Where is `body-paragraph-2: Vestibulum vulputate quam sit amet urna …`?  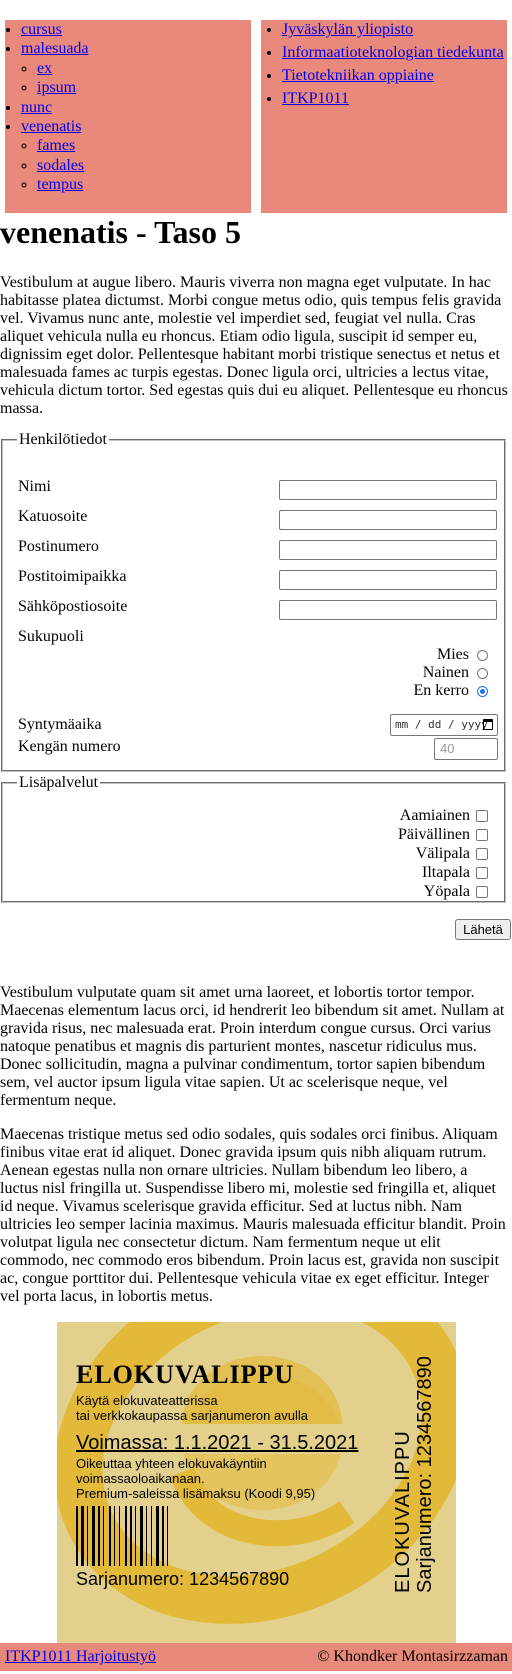 body-paragraph-2: Vestibulum vulputate quam sit amet urna … is located at coordinates (252, 1046).